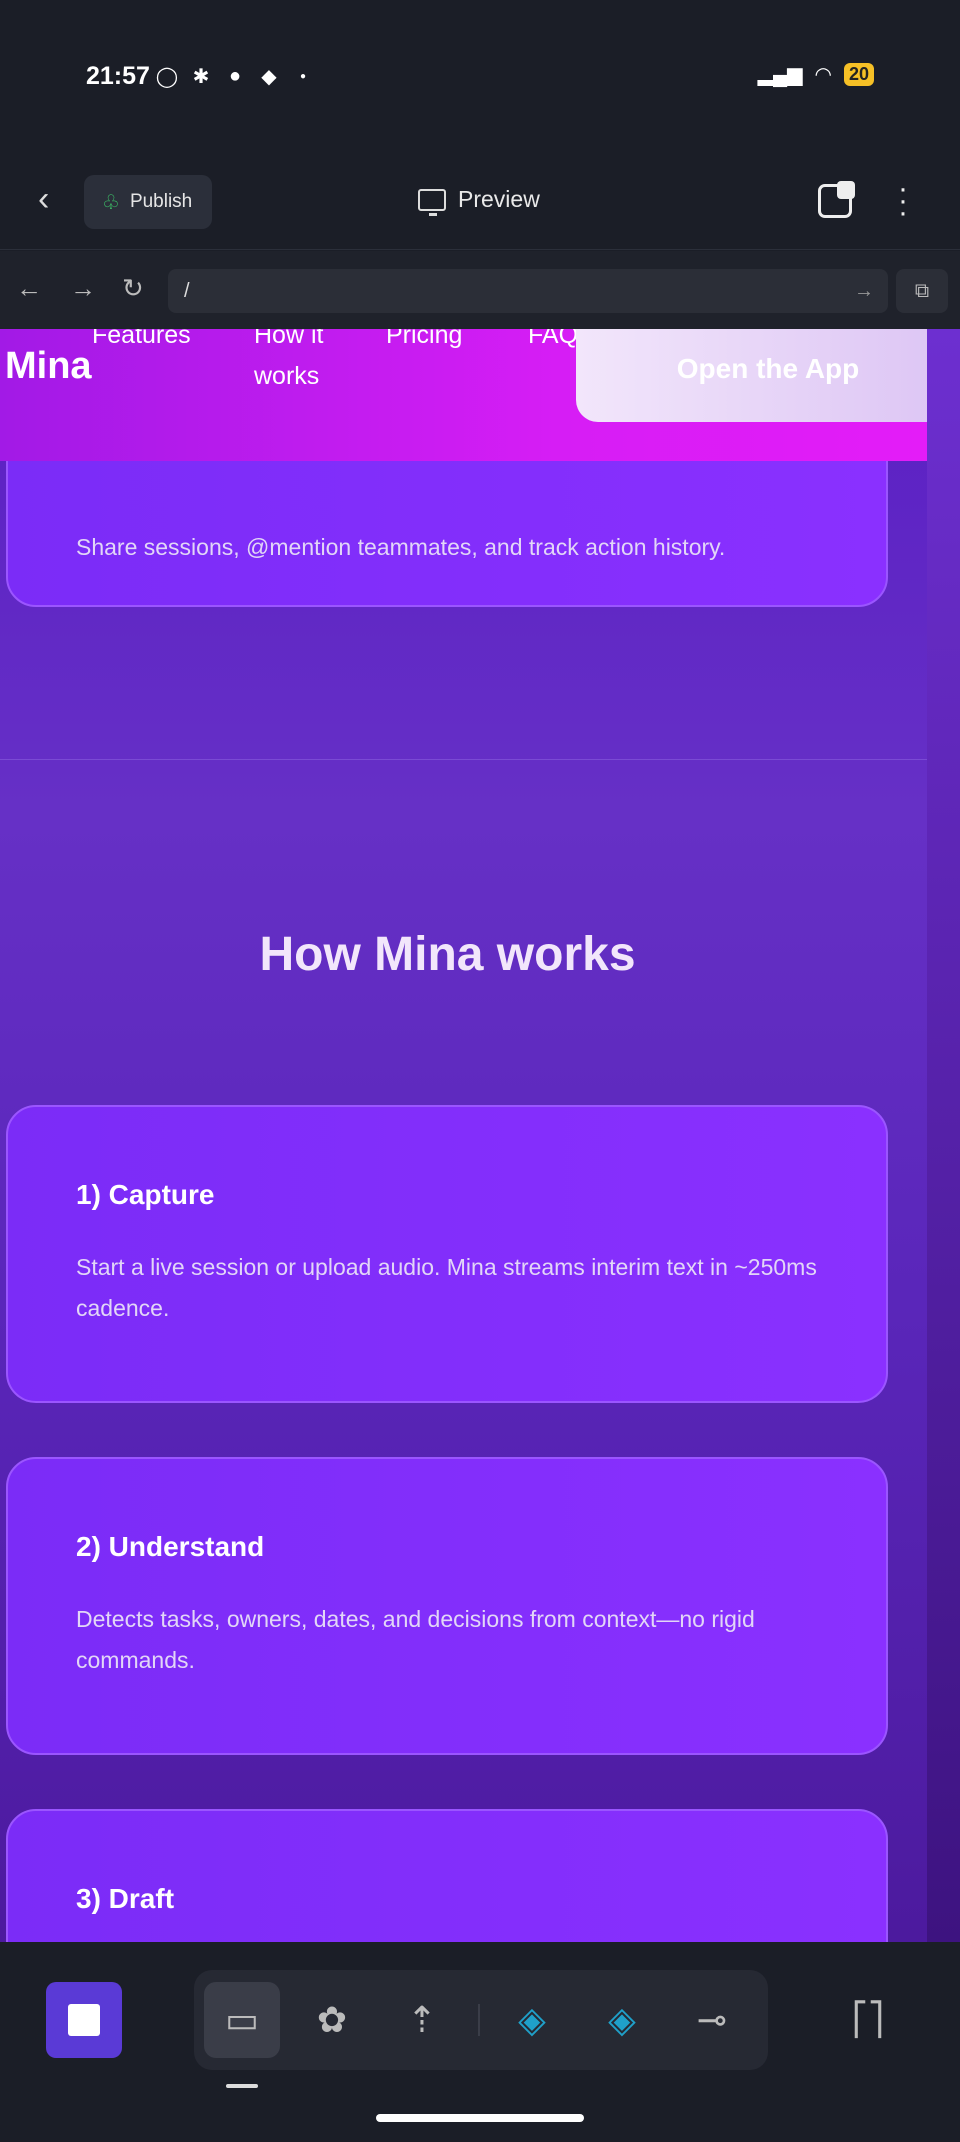  Describe the element at coordinates (53, 199) in the screenshot. I see `back-icon: ‹` at that location.